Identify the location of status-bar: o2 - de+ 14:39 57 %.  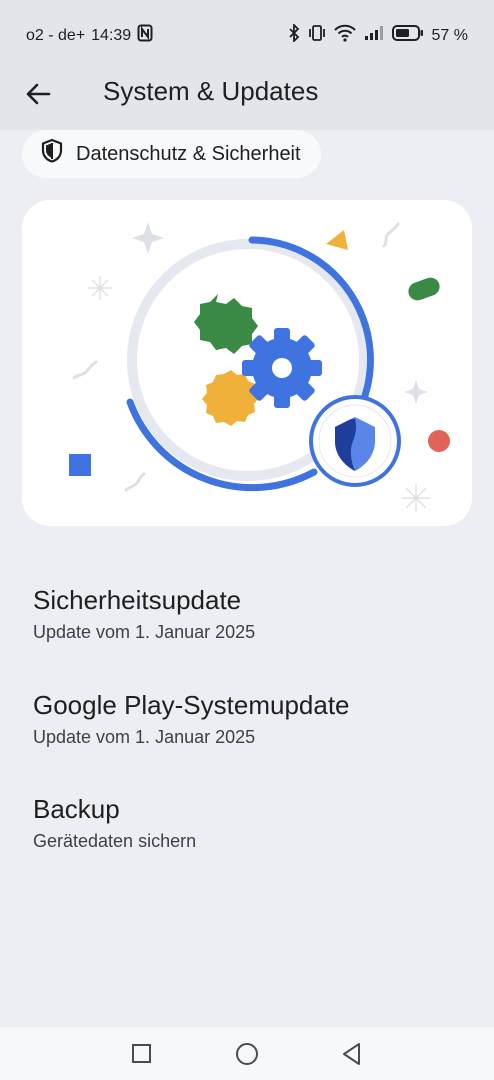
(247, 33).